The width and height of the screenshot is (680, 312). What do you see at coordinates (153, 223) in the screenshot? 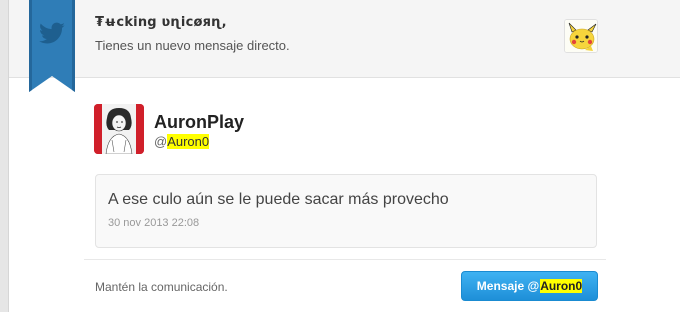
I see `message-timestamp: 30 nov 2013 22:08` at bounding box center [153, 223].